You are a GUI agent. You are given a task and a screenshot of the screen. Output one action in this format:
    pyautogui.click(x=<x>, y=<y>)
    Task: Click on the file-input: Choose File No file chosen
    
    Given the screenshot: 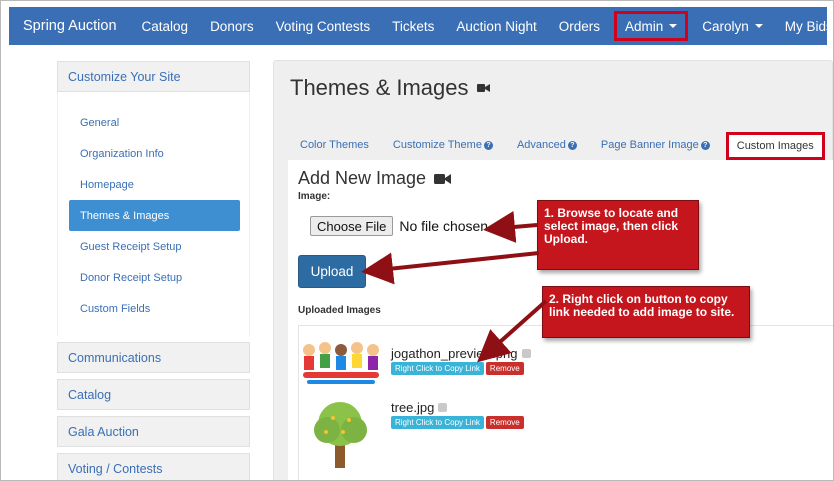 What is the action you would take?
    pyautogui.click(x=399, y=226)
    